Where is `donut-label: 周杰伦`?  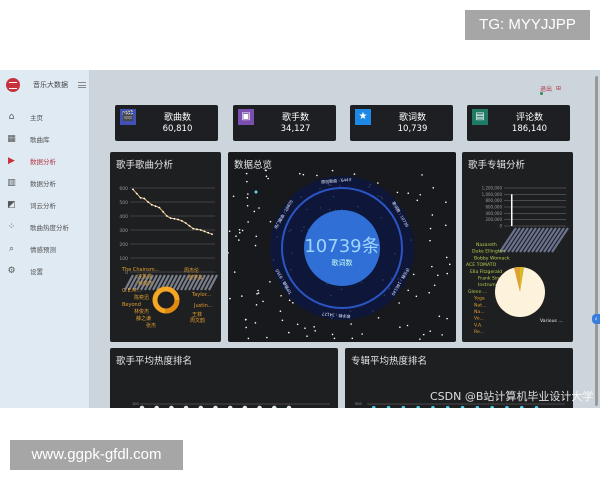 donut-label: 周杰伦 is located at coordinates (191, 270).